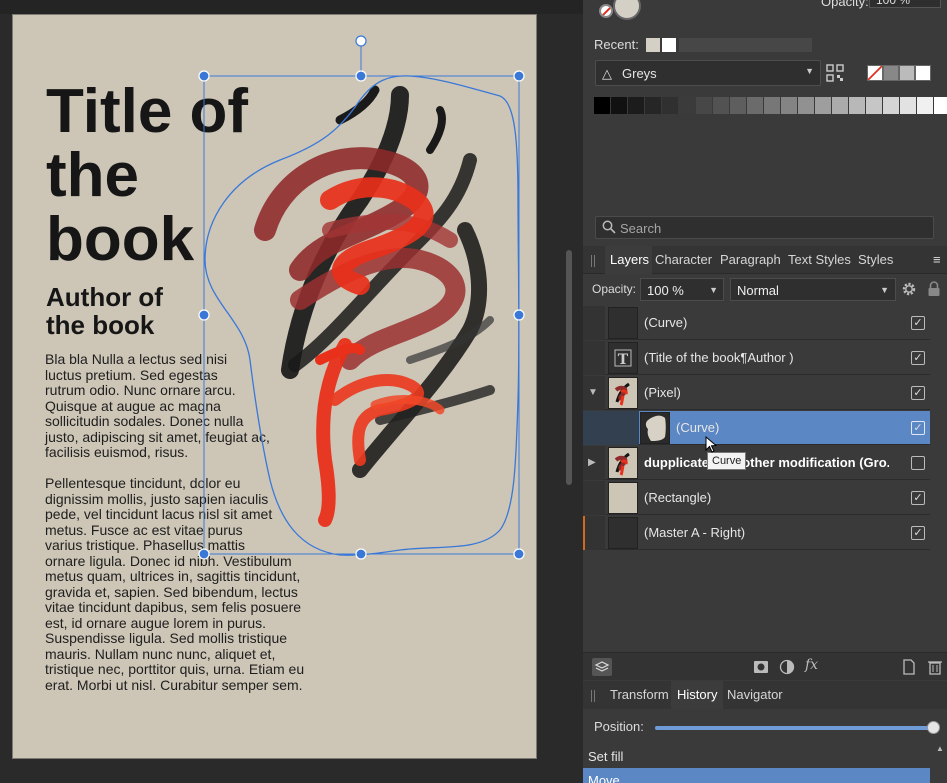 The height and width of the screenshot is (783, 947). I want to click on adjustment-icon, so click(787, 667).